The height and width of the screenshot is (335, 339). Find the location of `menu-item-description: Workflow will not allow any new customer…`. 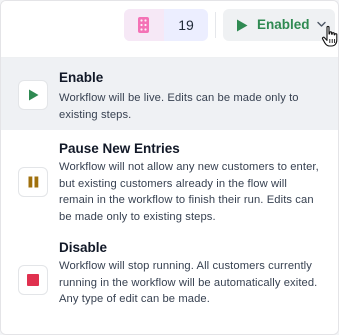

menu-item-description: Workflow will not allow any new customer… is located at coordinates (189, 192).